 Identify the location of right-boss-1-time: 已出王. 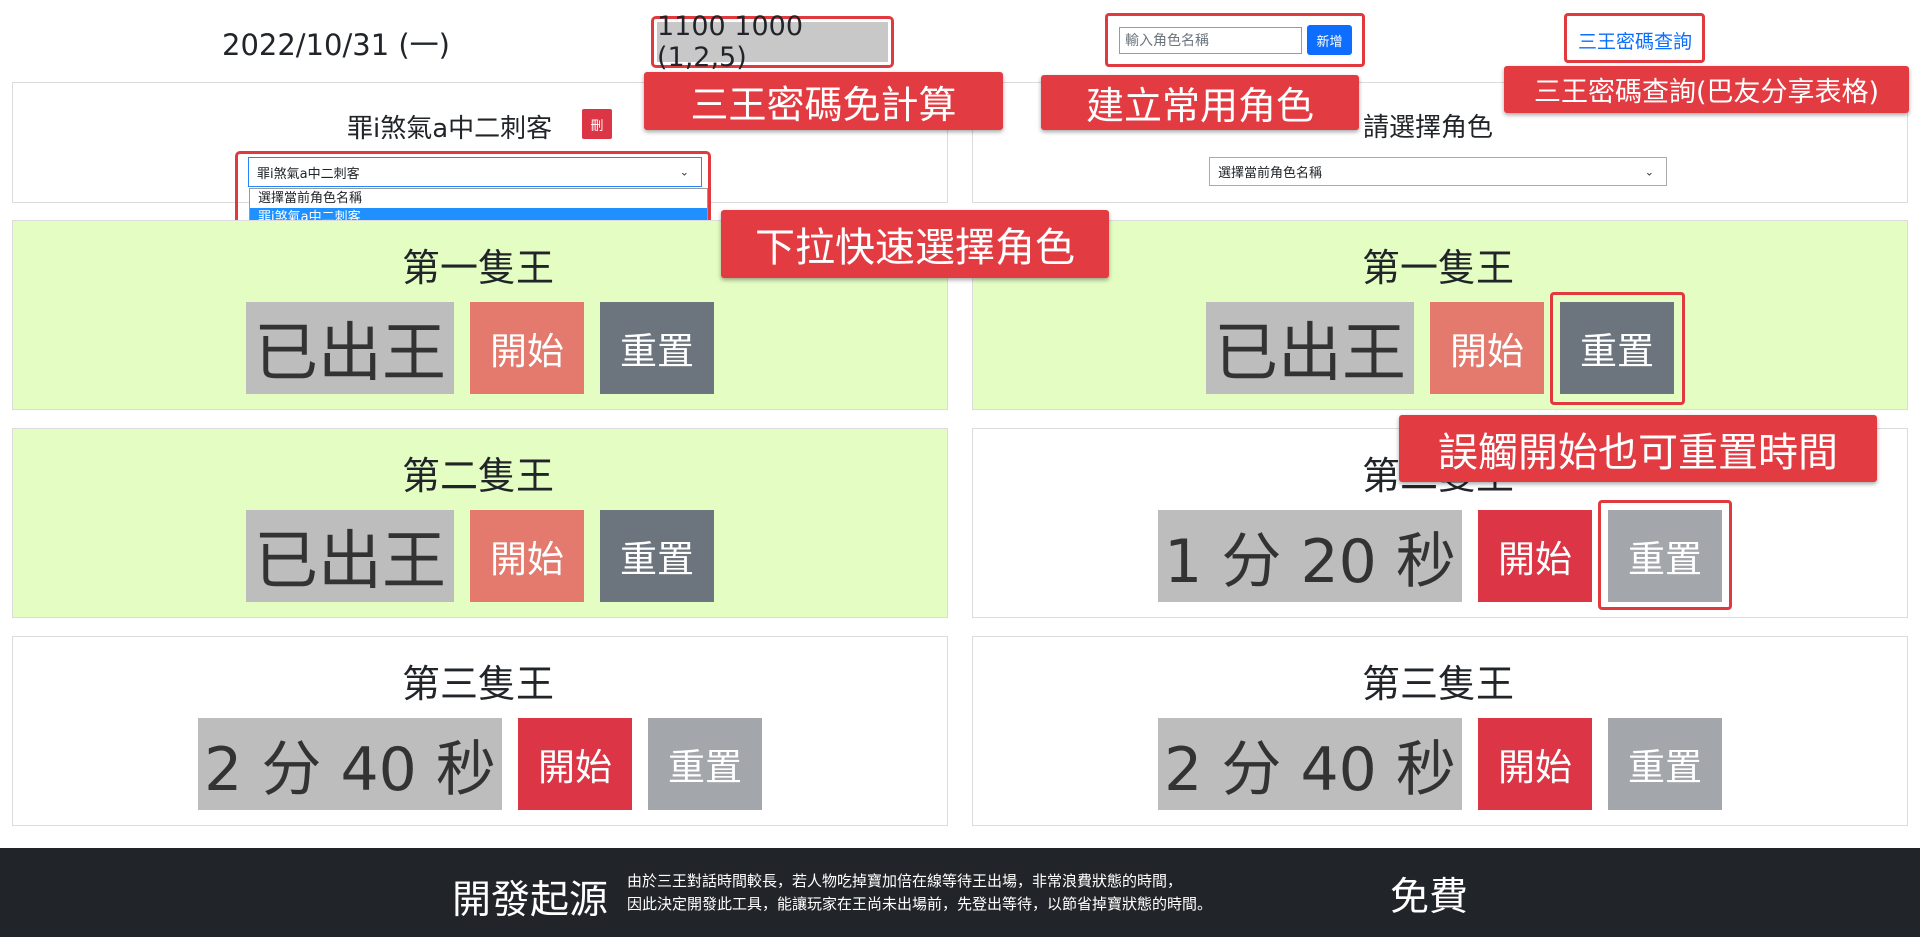
(1310, 348).